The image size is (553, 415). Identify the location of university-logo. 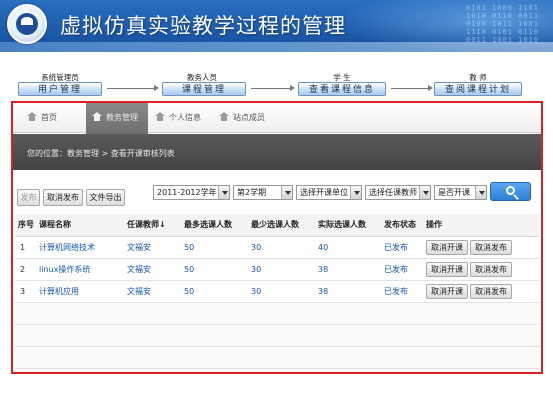
(27, 24).